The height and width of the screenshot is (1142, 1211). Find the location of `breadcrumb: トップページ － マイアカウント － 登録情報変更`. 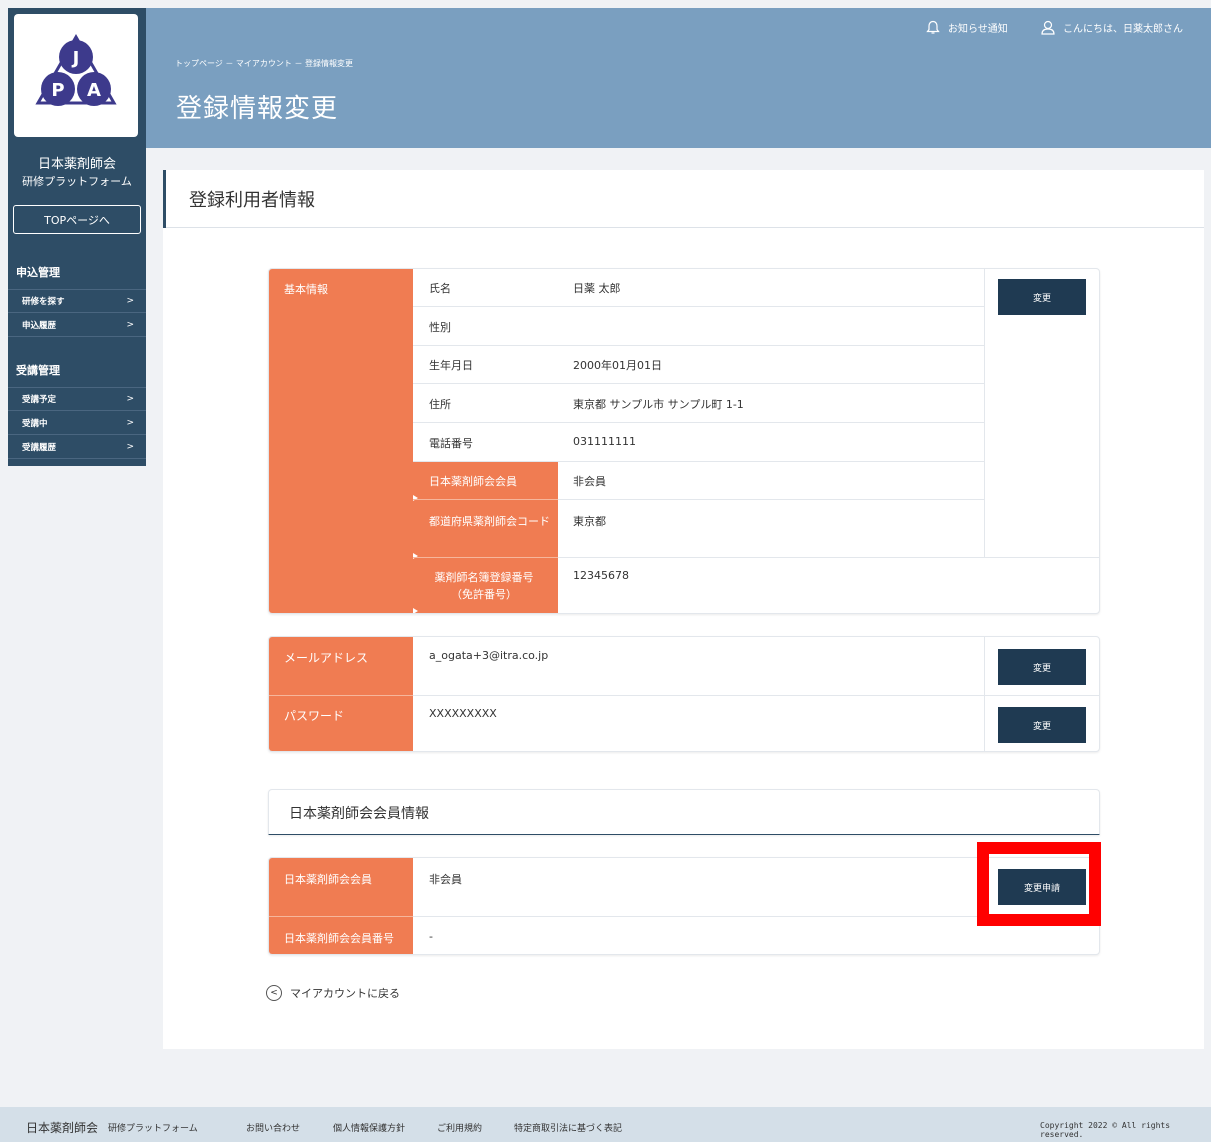

breadcrumb: トップページ － マイアカウント － 登録情報変更 is located at coordinates (264, 63).